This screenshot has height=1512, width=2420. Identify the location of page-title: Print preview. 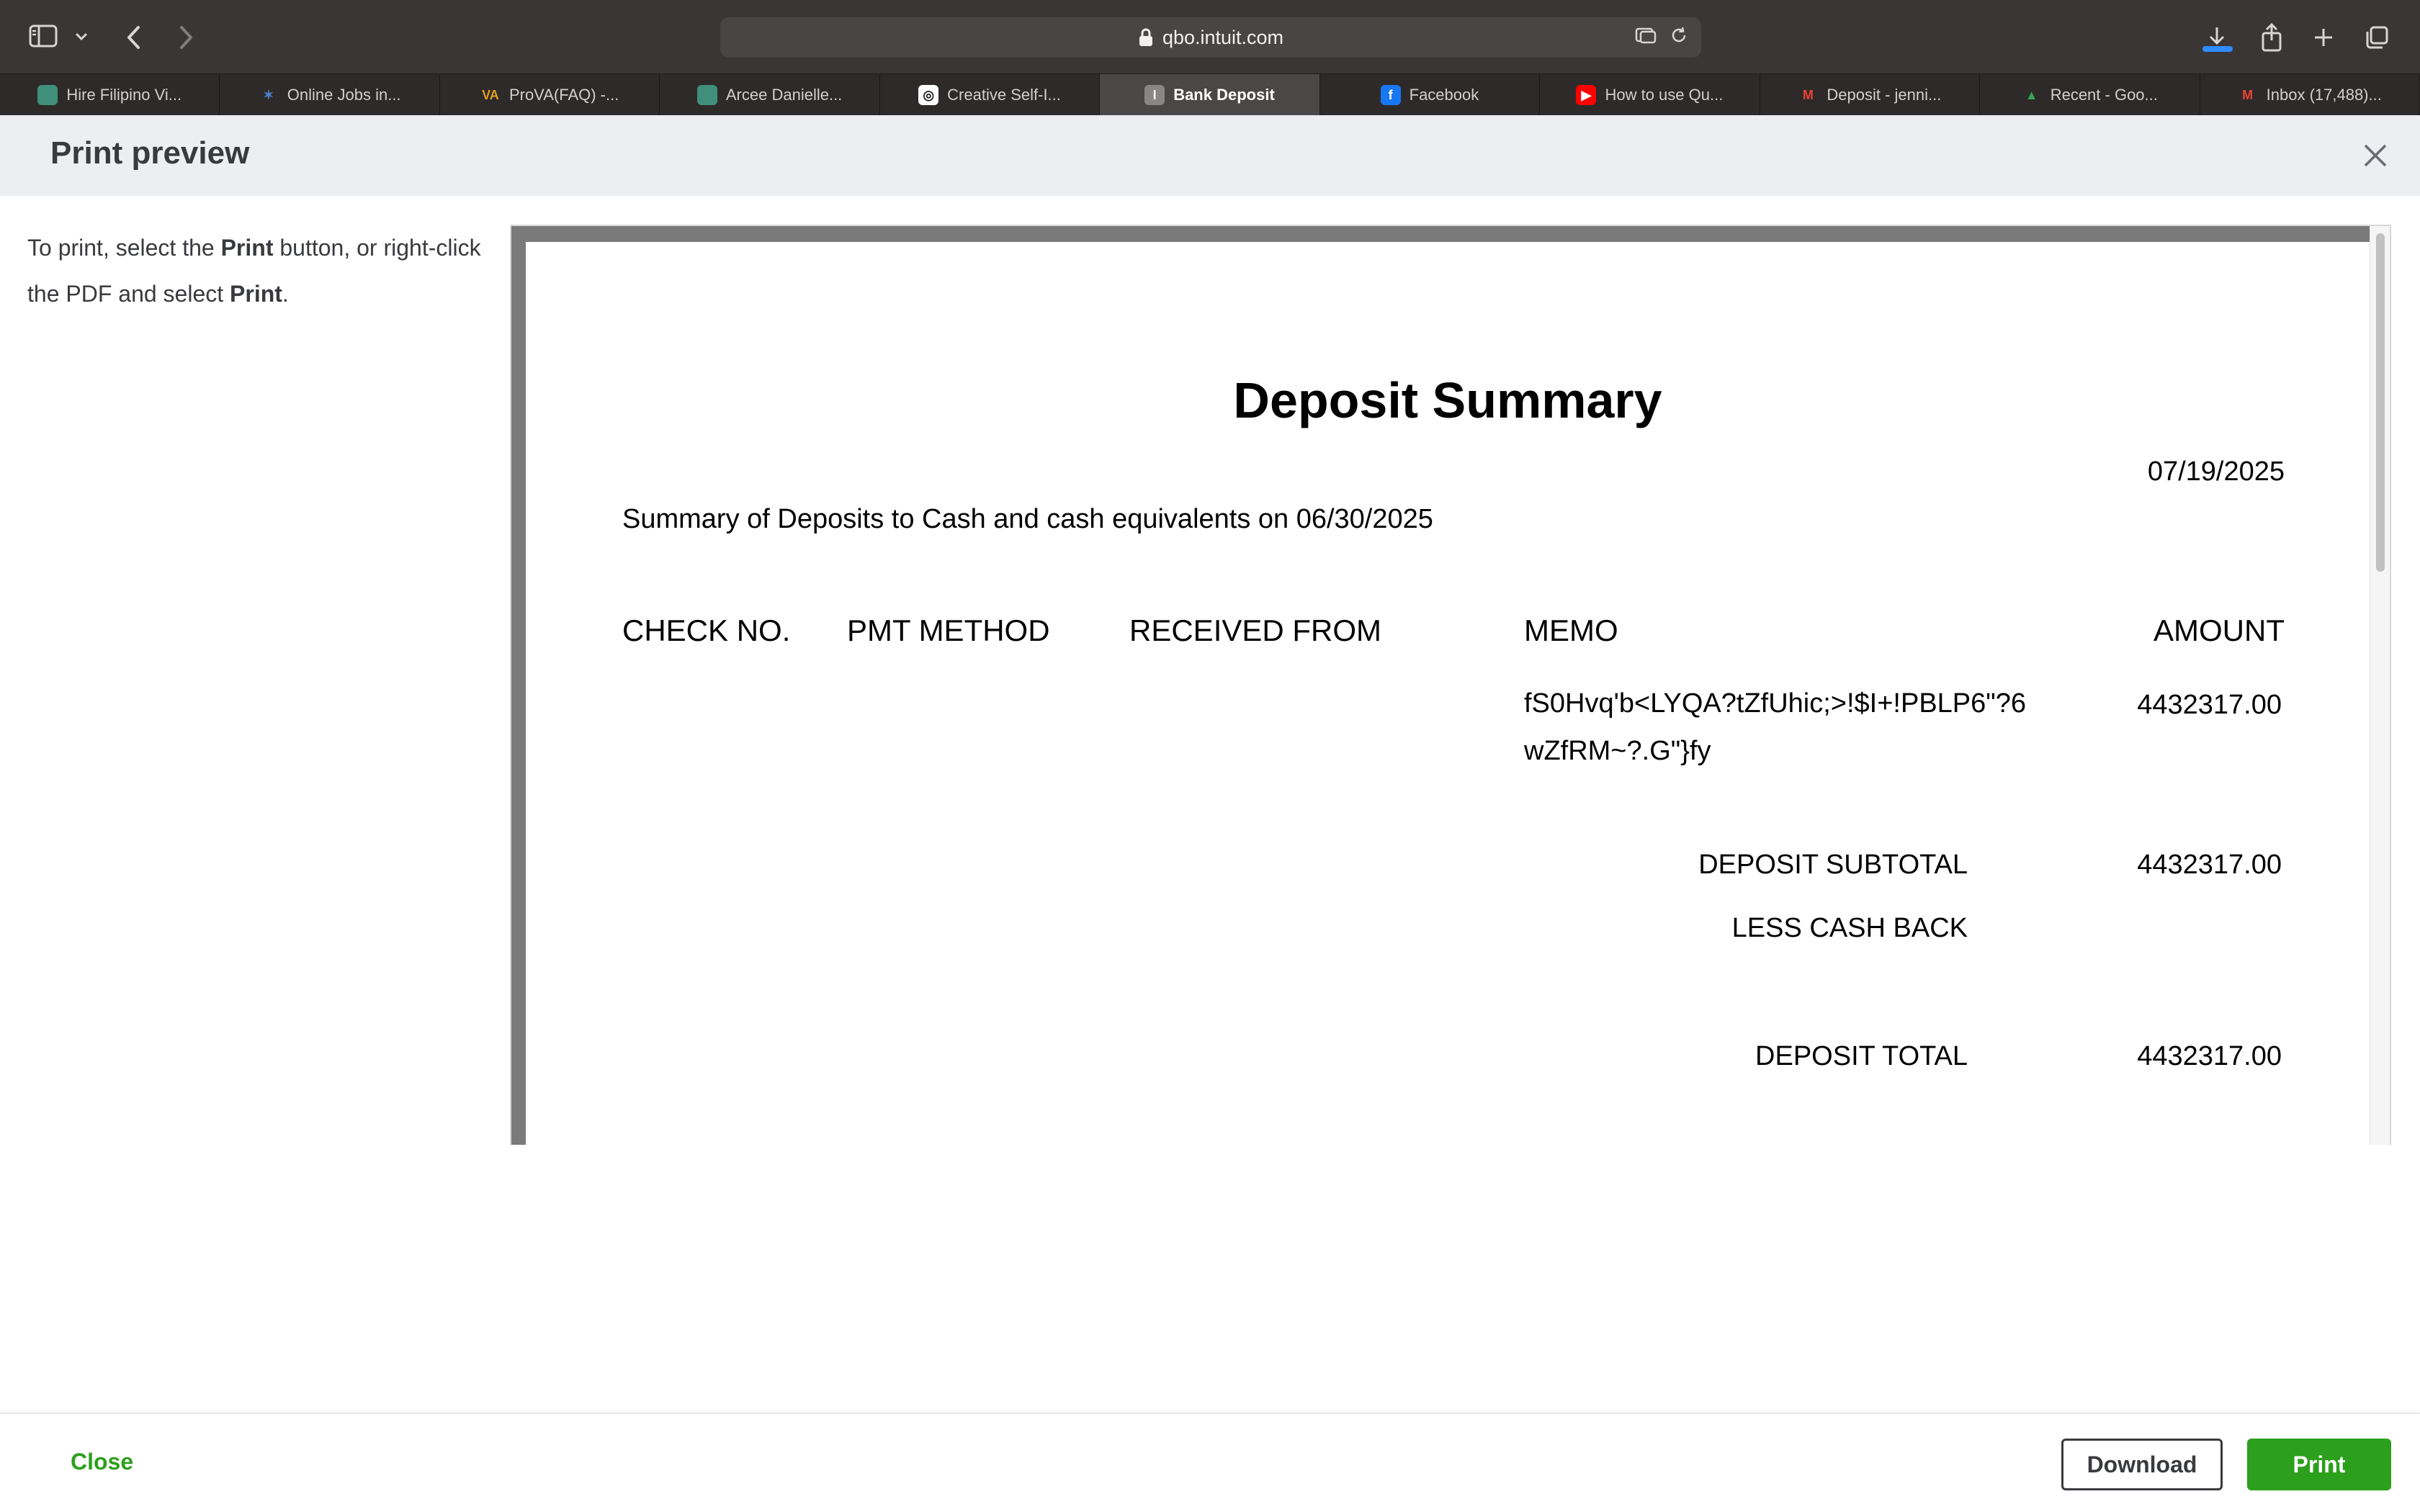
(150, 153).